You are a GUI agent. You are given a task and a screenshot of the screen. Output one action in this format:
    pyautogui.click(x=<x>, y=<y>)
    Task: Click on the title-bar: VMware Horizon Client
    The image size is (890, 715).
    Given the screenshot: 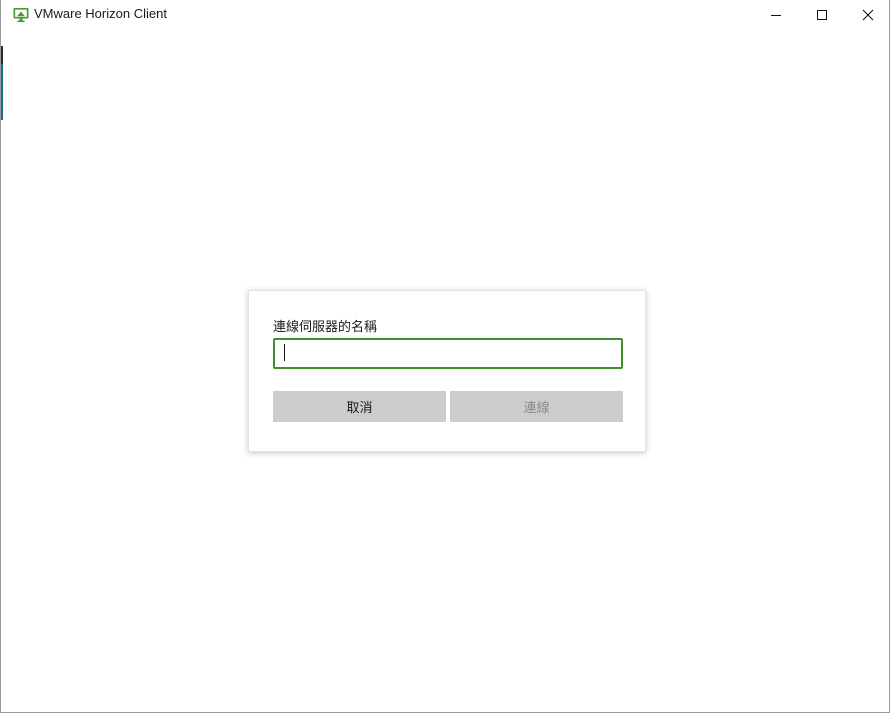 What is the action you would take?
    pyautogui.click(x=445, y=15)
    